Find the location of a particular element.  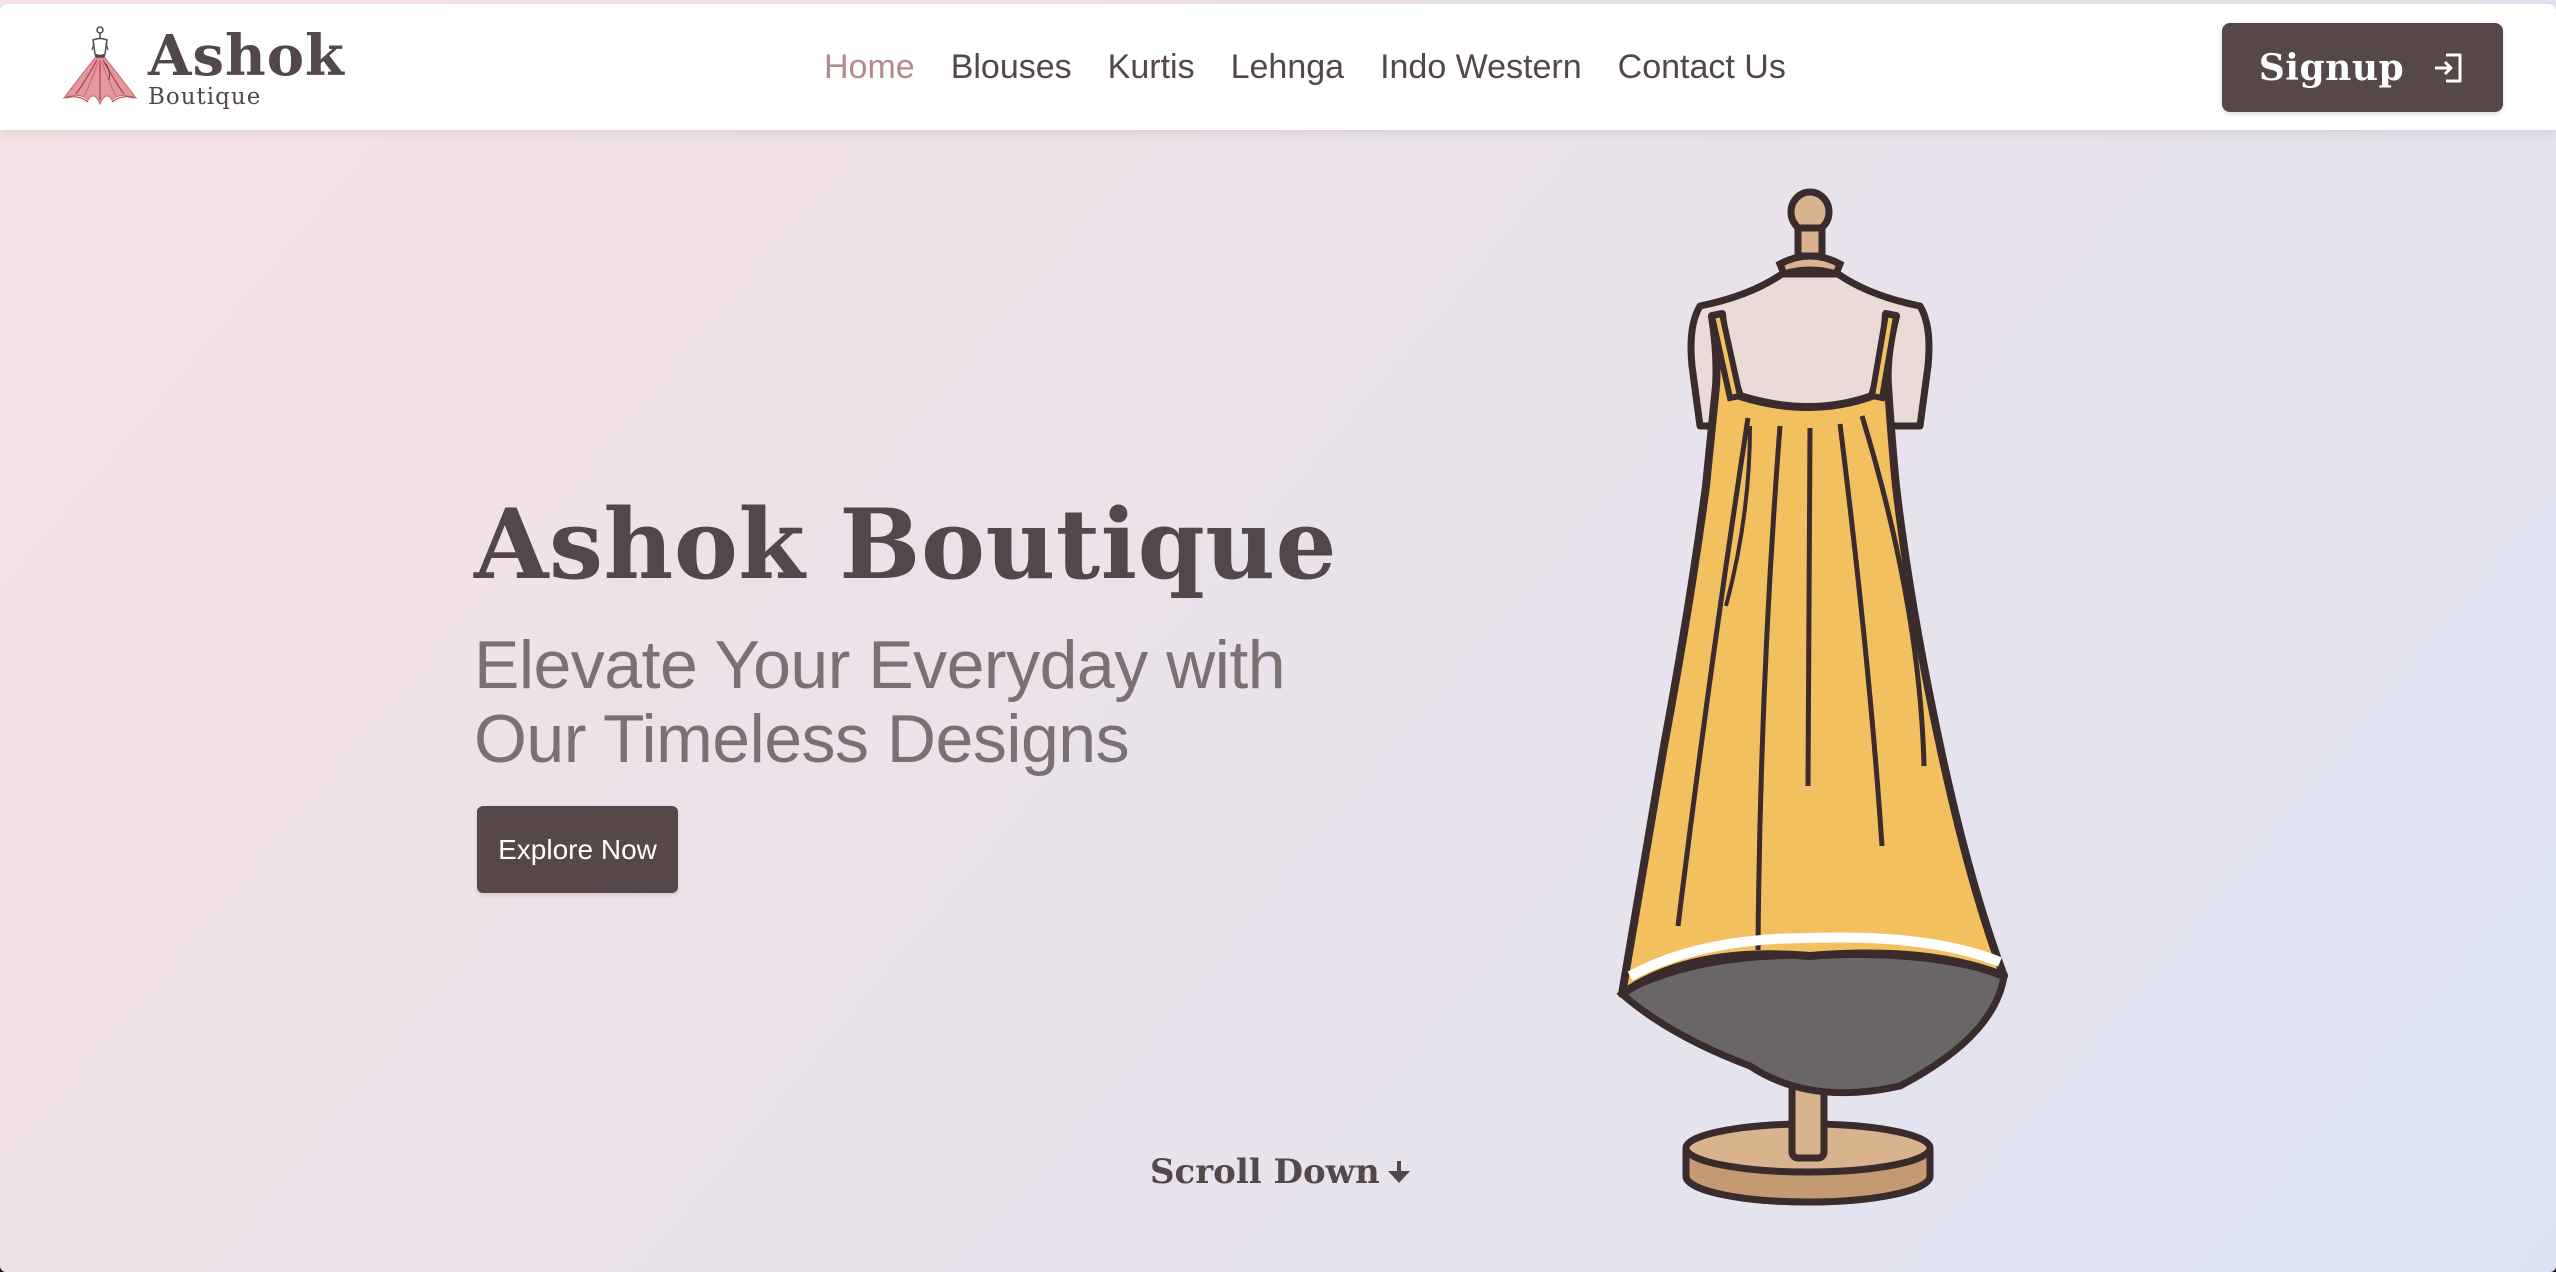

dress-on-mannequin-image is located at coordinates (1812, 697).